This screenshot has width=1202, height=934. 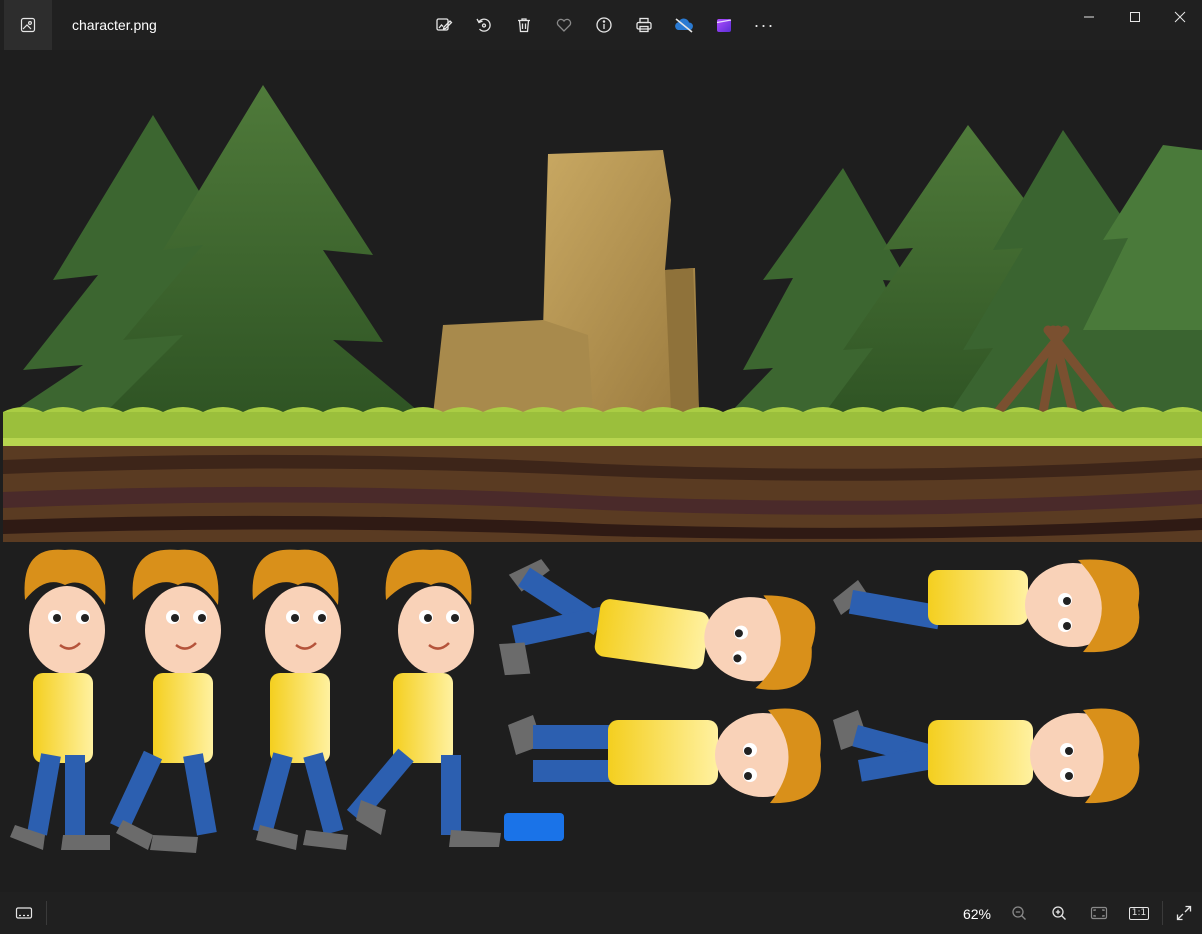 I want to click on actual-size-button: 1:1, so click(x=1139, y=913).